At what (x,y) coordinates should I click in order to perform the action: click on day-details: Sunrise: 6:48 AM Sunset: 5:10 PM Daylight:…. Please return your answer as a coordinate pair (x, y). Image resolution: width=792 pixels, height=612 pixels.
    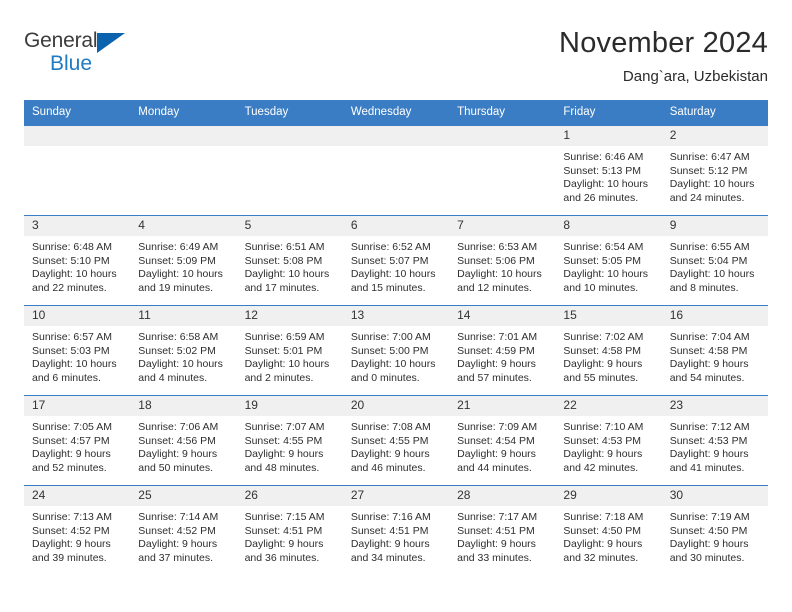
    Looking at the image, I should click on (77, 265).